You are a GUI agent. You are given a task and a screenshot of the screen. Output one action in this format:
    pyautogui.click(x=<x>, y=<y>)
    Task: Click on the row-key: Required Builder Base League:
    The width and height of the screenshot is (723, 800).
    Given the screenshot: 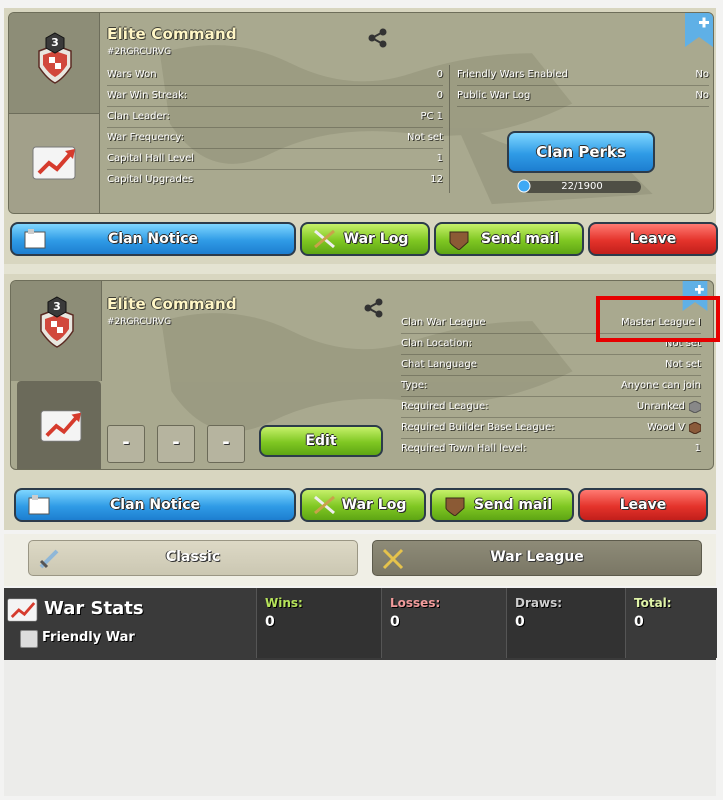 What is the action you would take?
    pyautogui.click(x=478, y=427)
    